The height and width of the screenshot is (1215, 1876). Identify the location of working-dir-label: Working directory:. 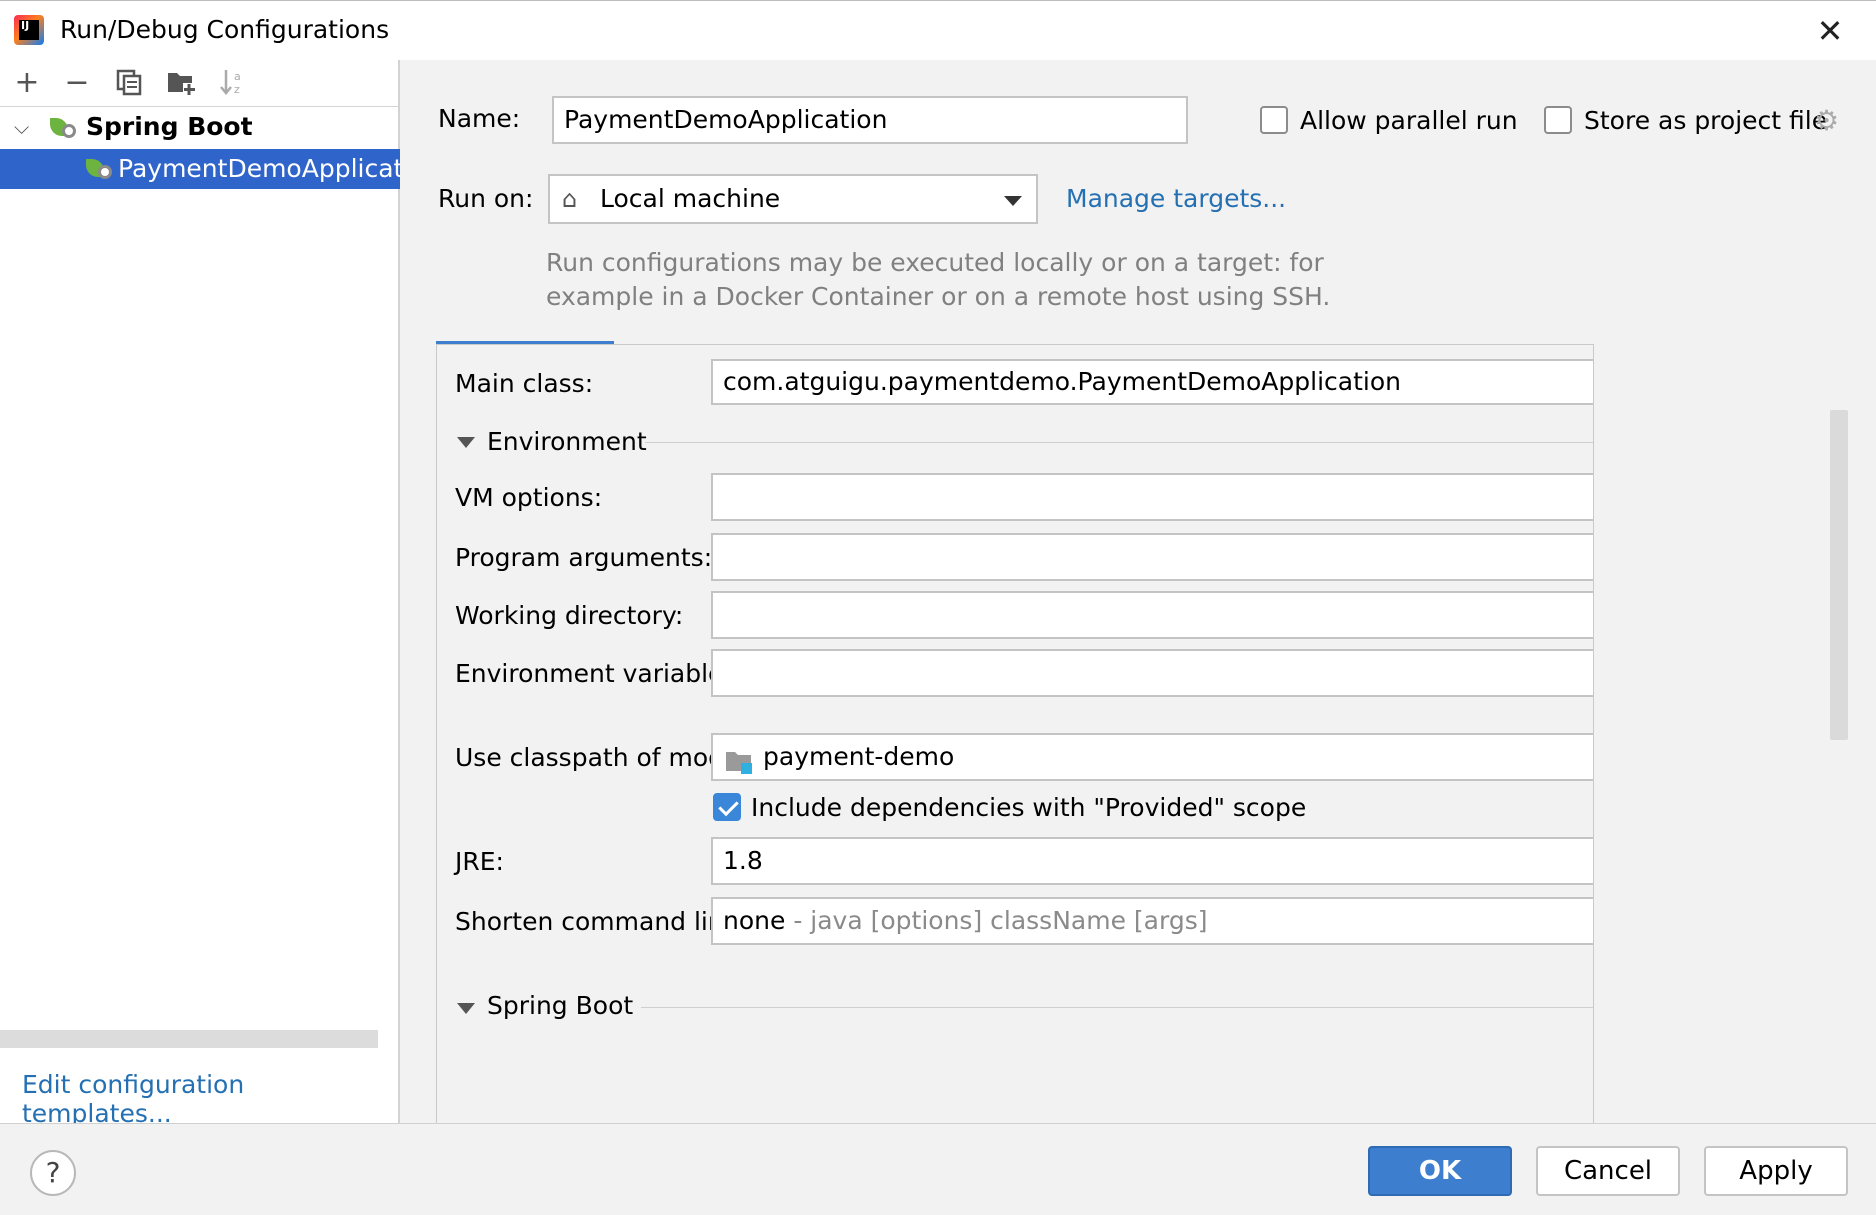
(569, 615).